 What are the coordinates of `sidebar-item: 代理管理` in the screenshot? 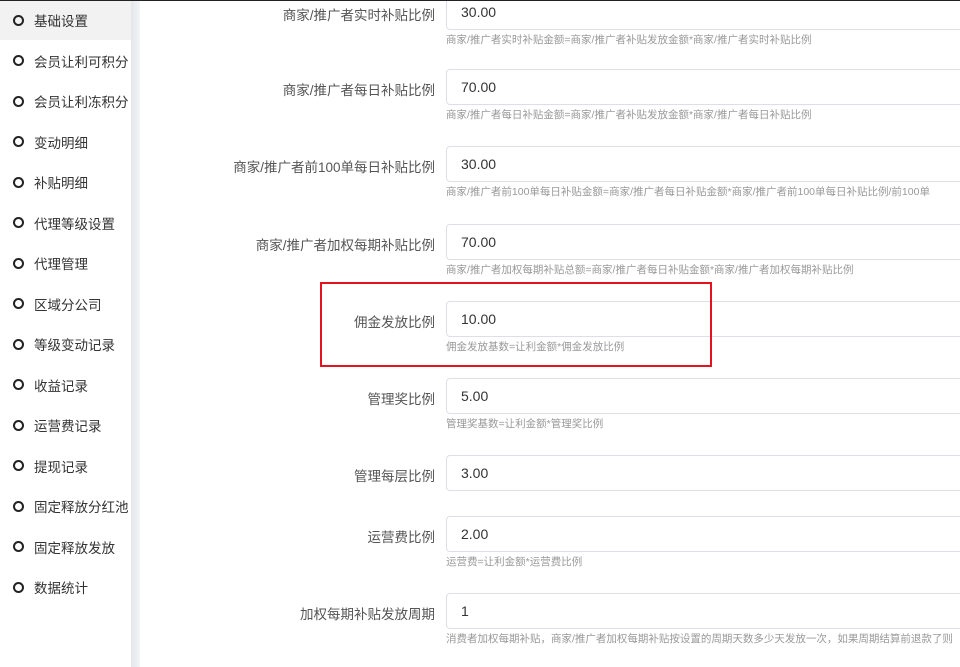 It's located at (65, 263).